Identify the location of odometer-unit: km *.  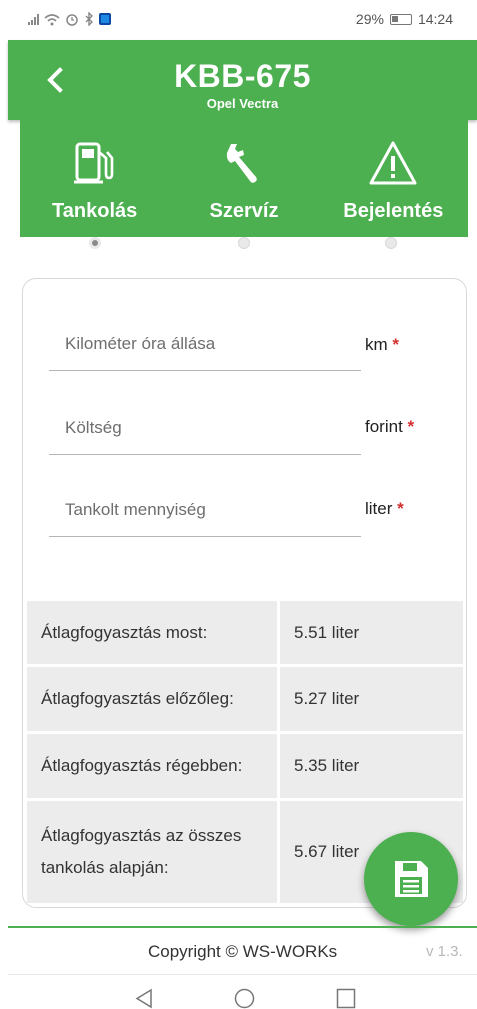
(382, 345).